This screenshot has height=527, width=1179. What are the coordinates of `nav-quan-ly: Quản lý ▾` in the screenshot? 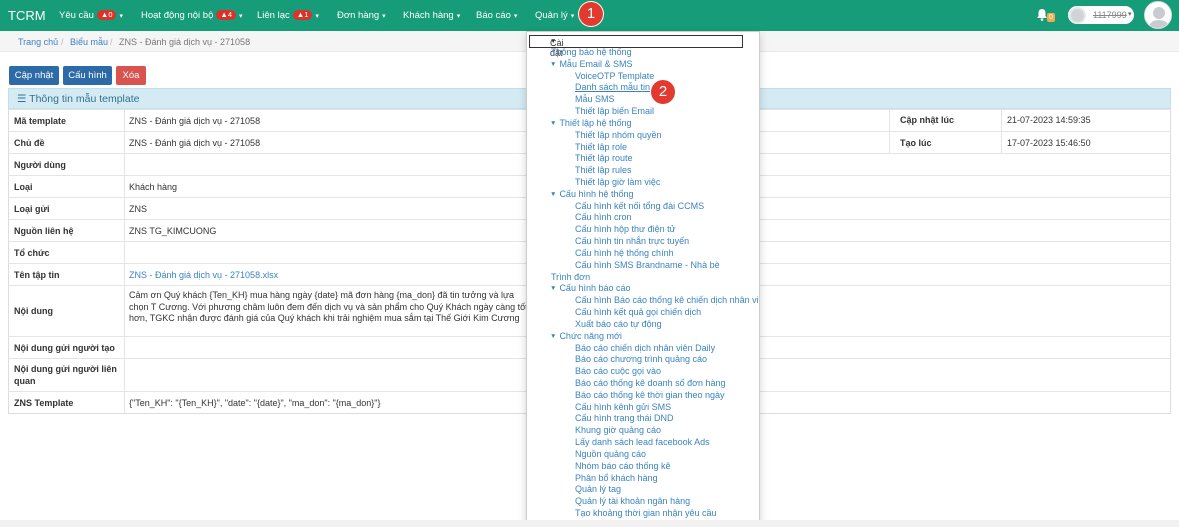 It's located at (554, 15).